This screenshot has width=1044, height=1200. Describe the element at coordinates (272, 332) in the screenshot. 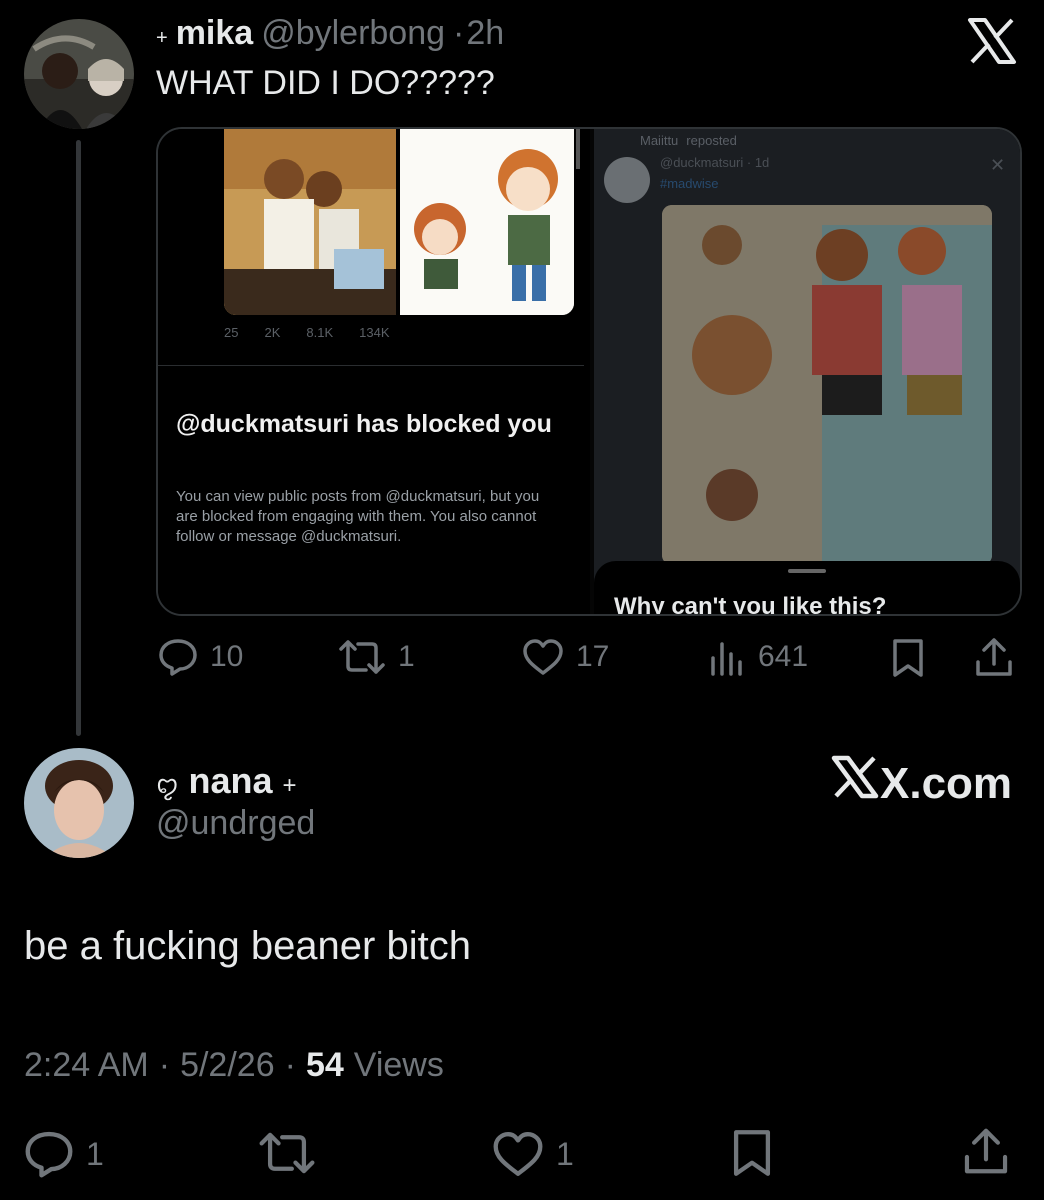

I see `embedded-repost-count: 2K` at that location.